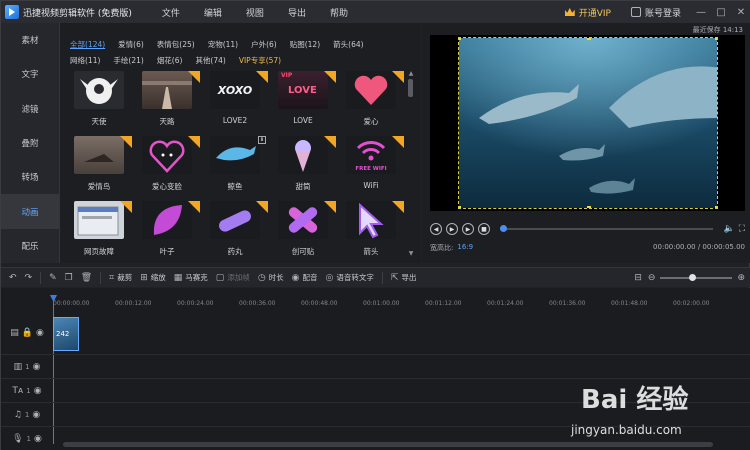 Image resolution: width=750 pixels, height=450 pixels. I want to click on library-item-bandage: 创可贴, so click(303, 231).